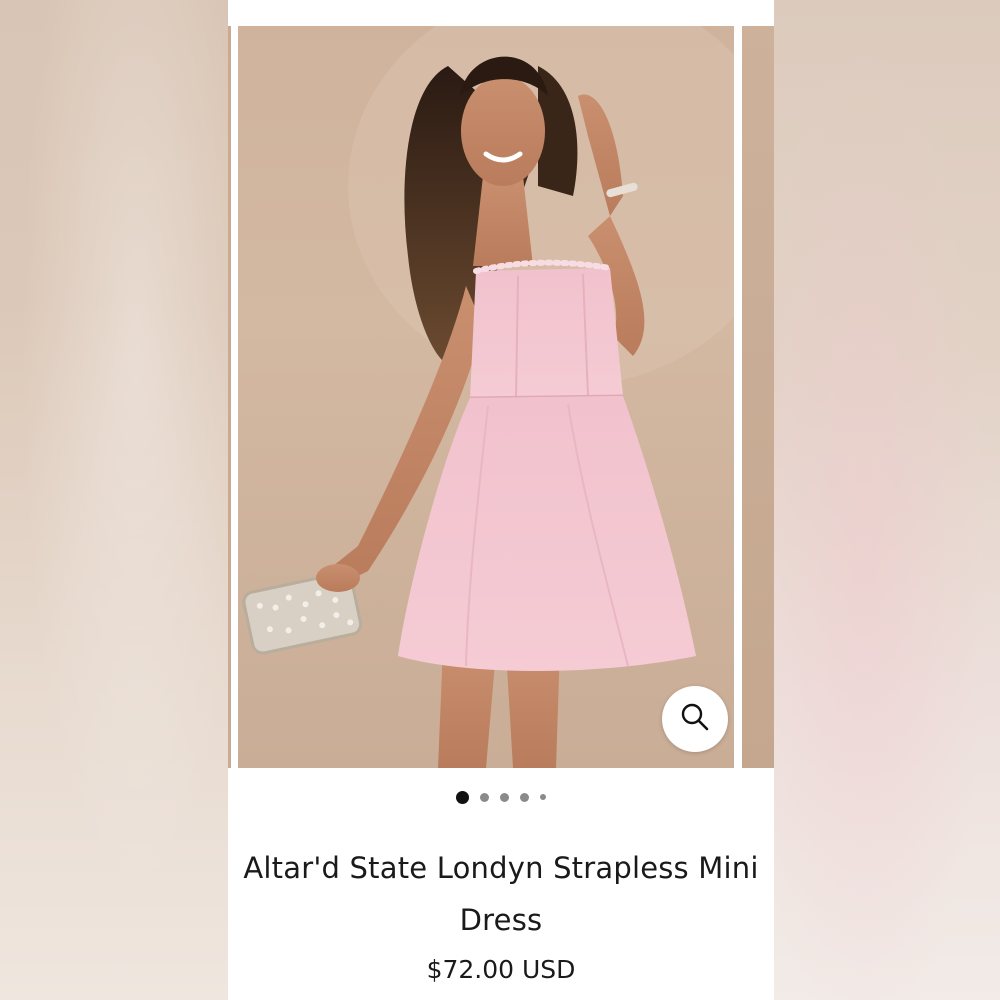  Describe the element at coordinates (501, 969) in the screenshot. I see `product-price: $72.00 USD` at that location.